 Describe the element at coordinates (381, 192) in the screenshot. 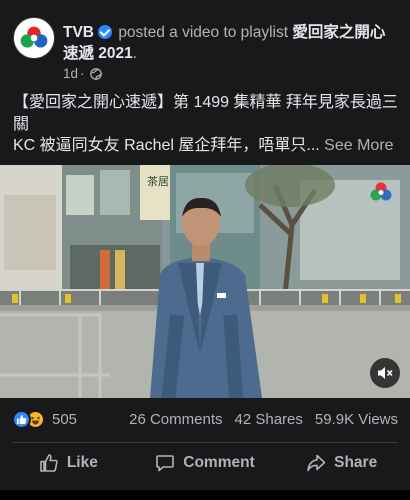

I see `tvb-watermark-icon` at that location.